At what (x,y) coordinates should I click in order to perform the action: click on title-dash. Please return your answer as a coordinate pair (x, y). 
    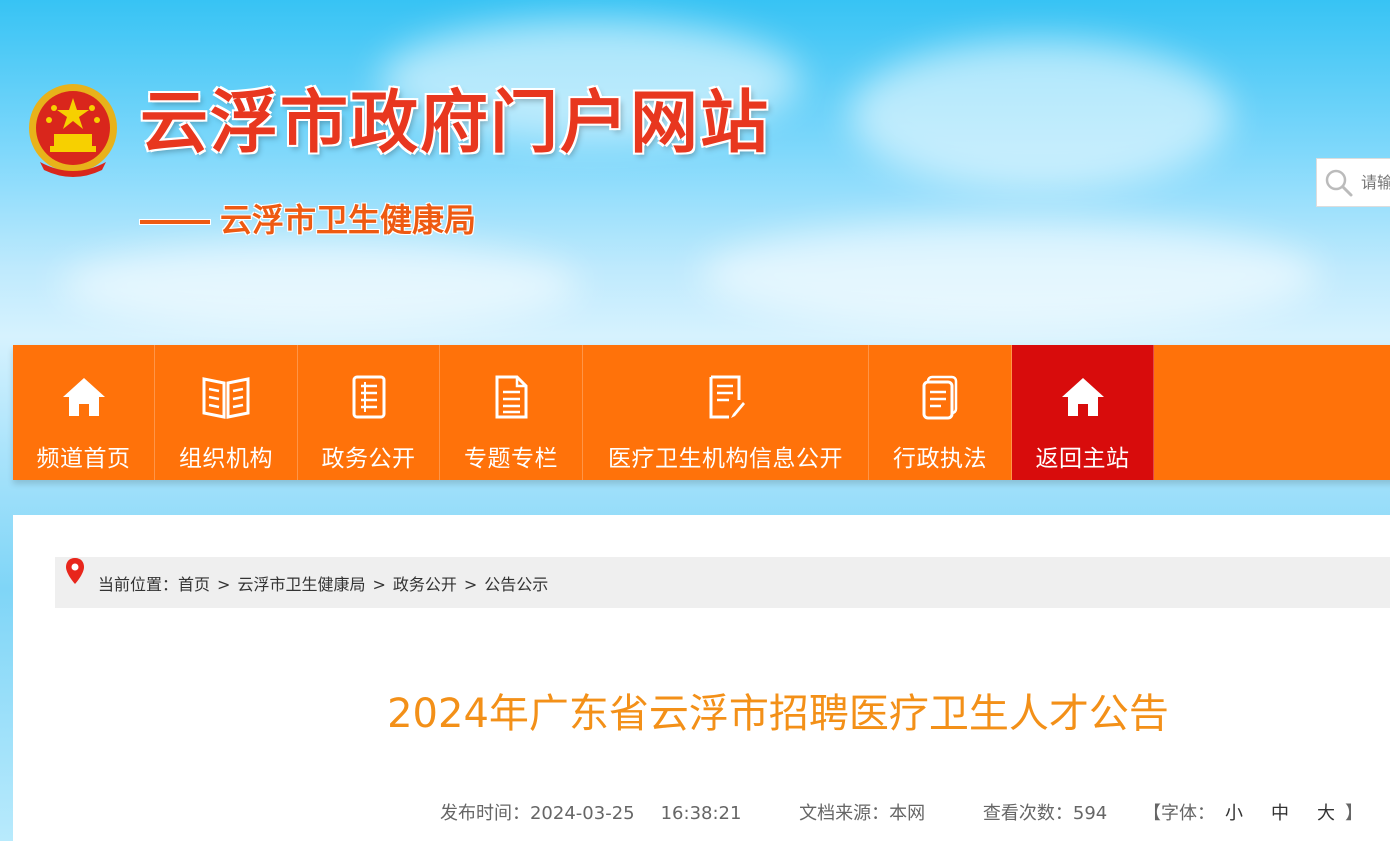
    Looking at the image, I should click on (175, 222).